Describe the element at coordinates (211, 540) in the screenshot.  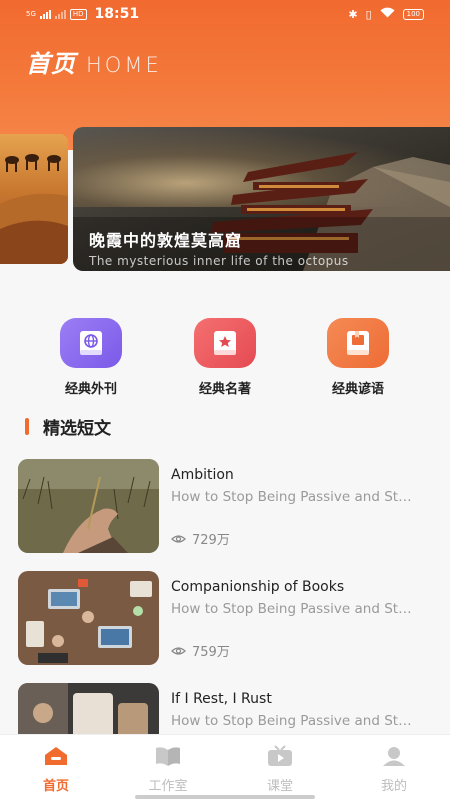
I see `view-count: 729万` at that location.